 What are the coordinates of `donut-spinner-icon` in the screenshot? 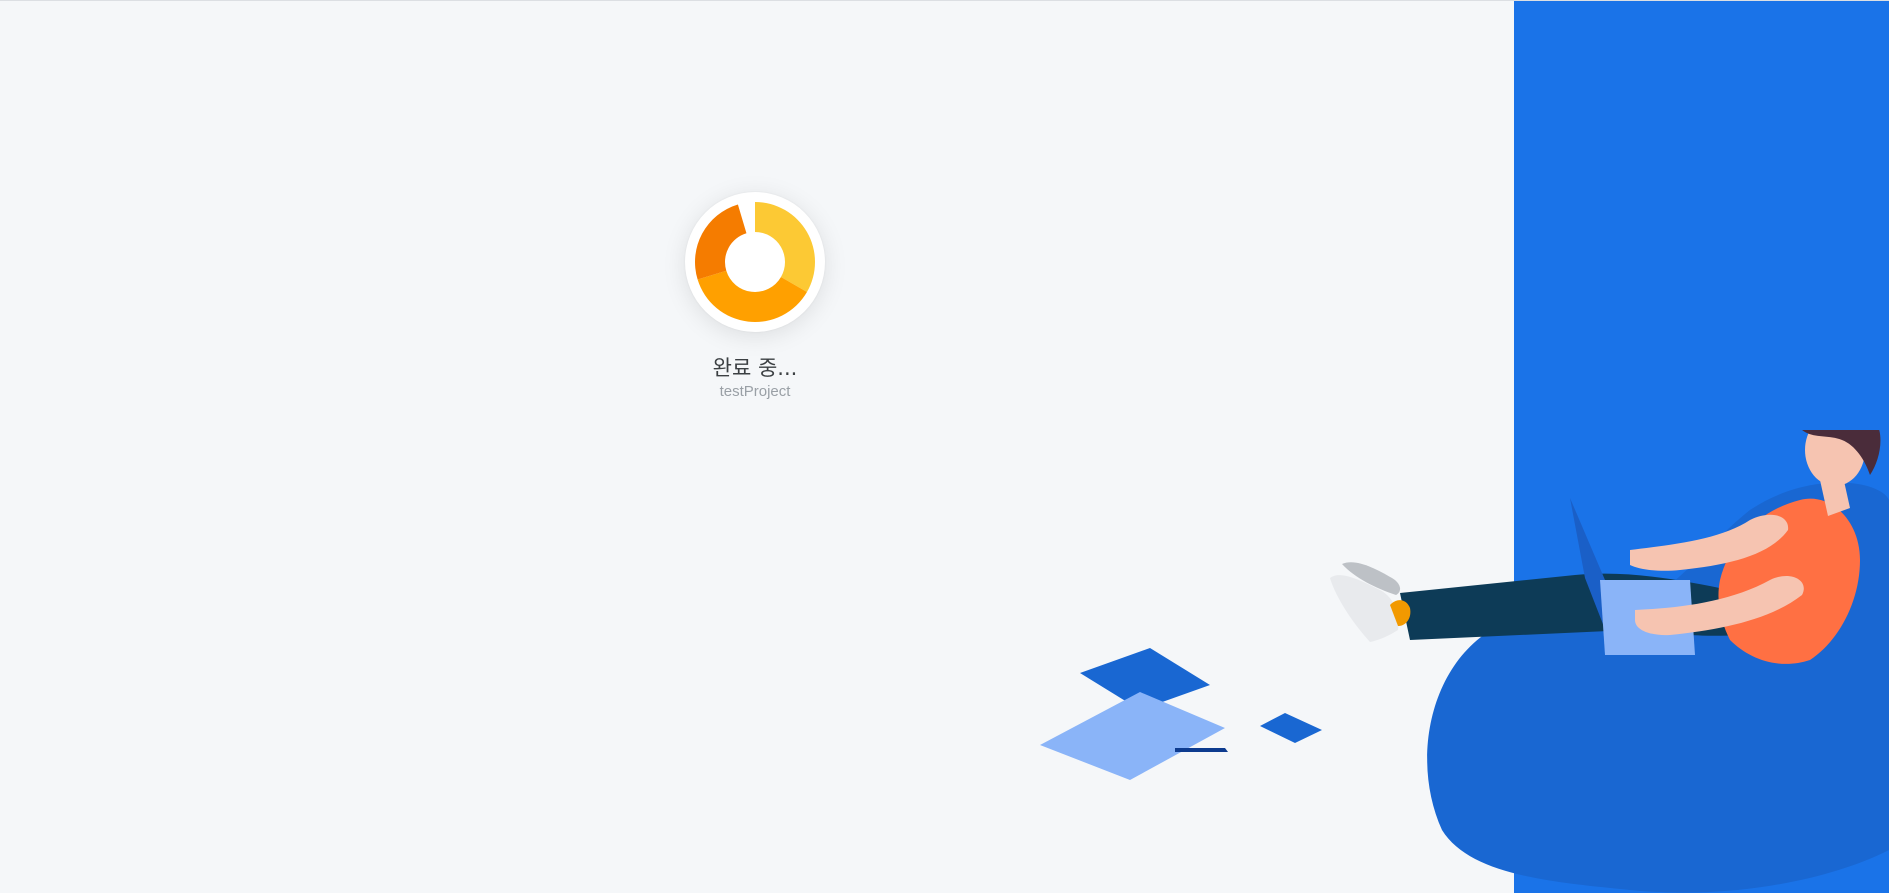 It's located at (755, 262).